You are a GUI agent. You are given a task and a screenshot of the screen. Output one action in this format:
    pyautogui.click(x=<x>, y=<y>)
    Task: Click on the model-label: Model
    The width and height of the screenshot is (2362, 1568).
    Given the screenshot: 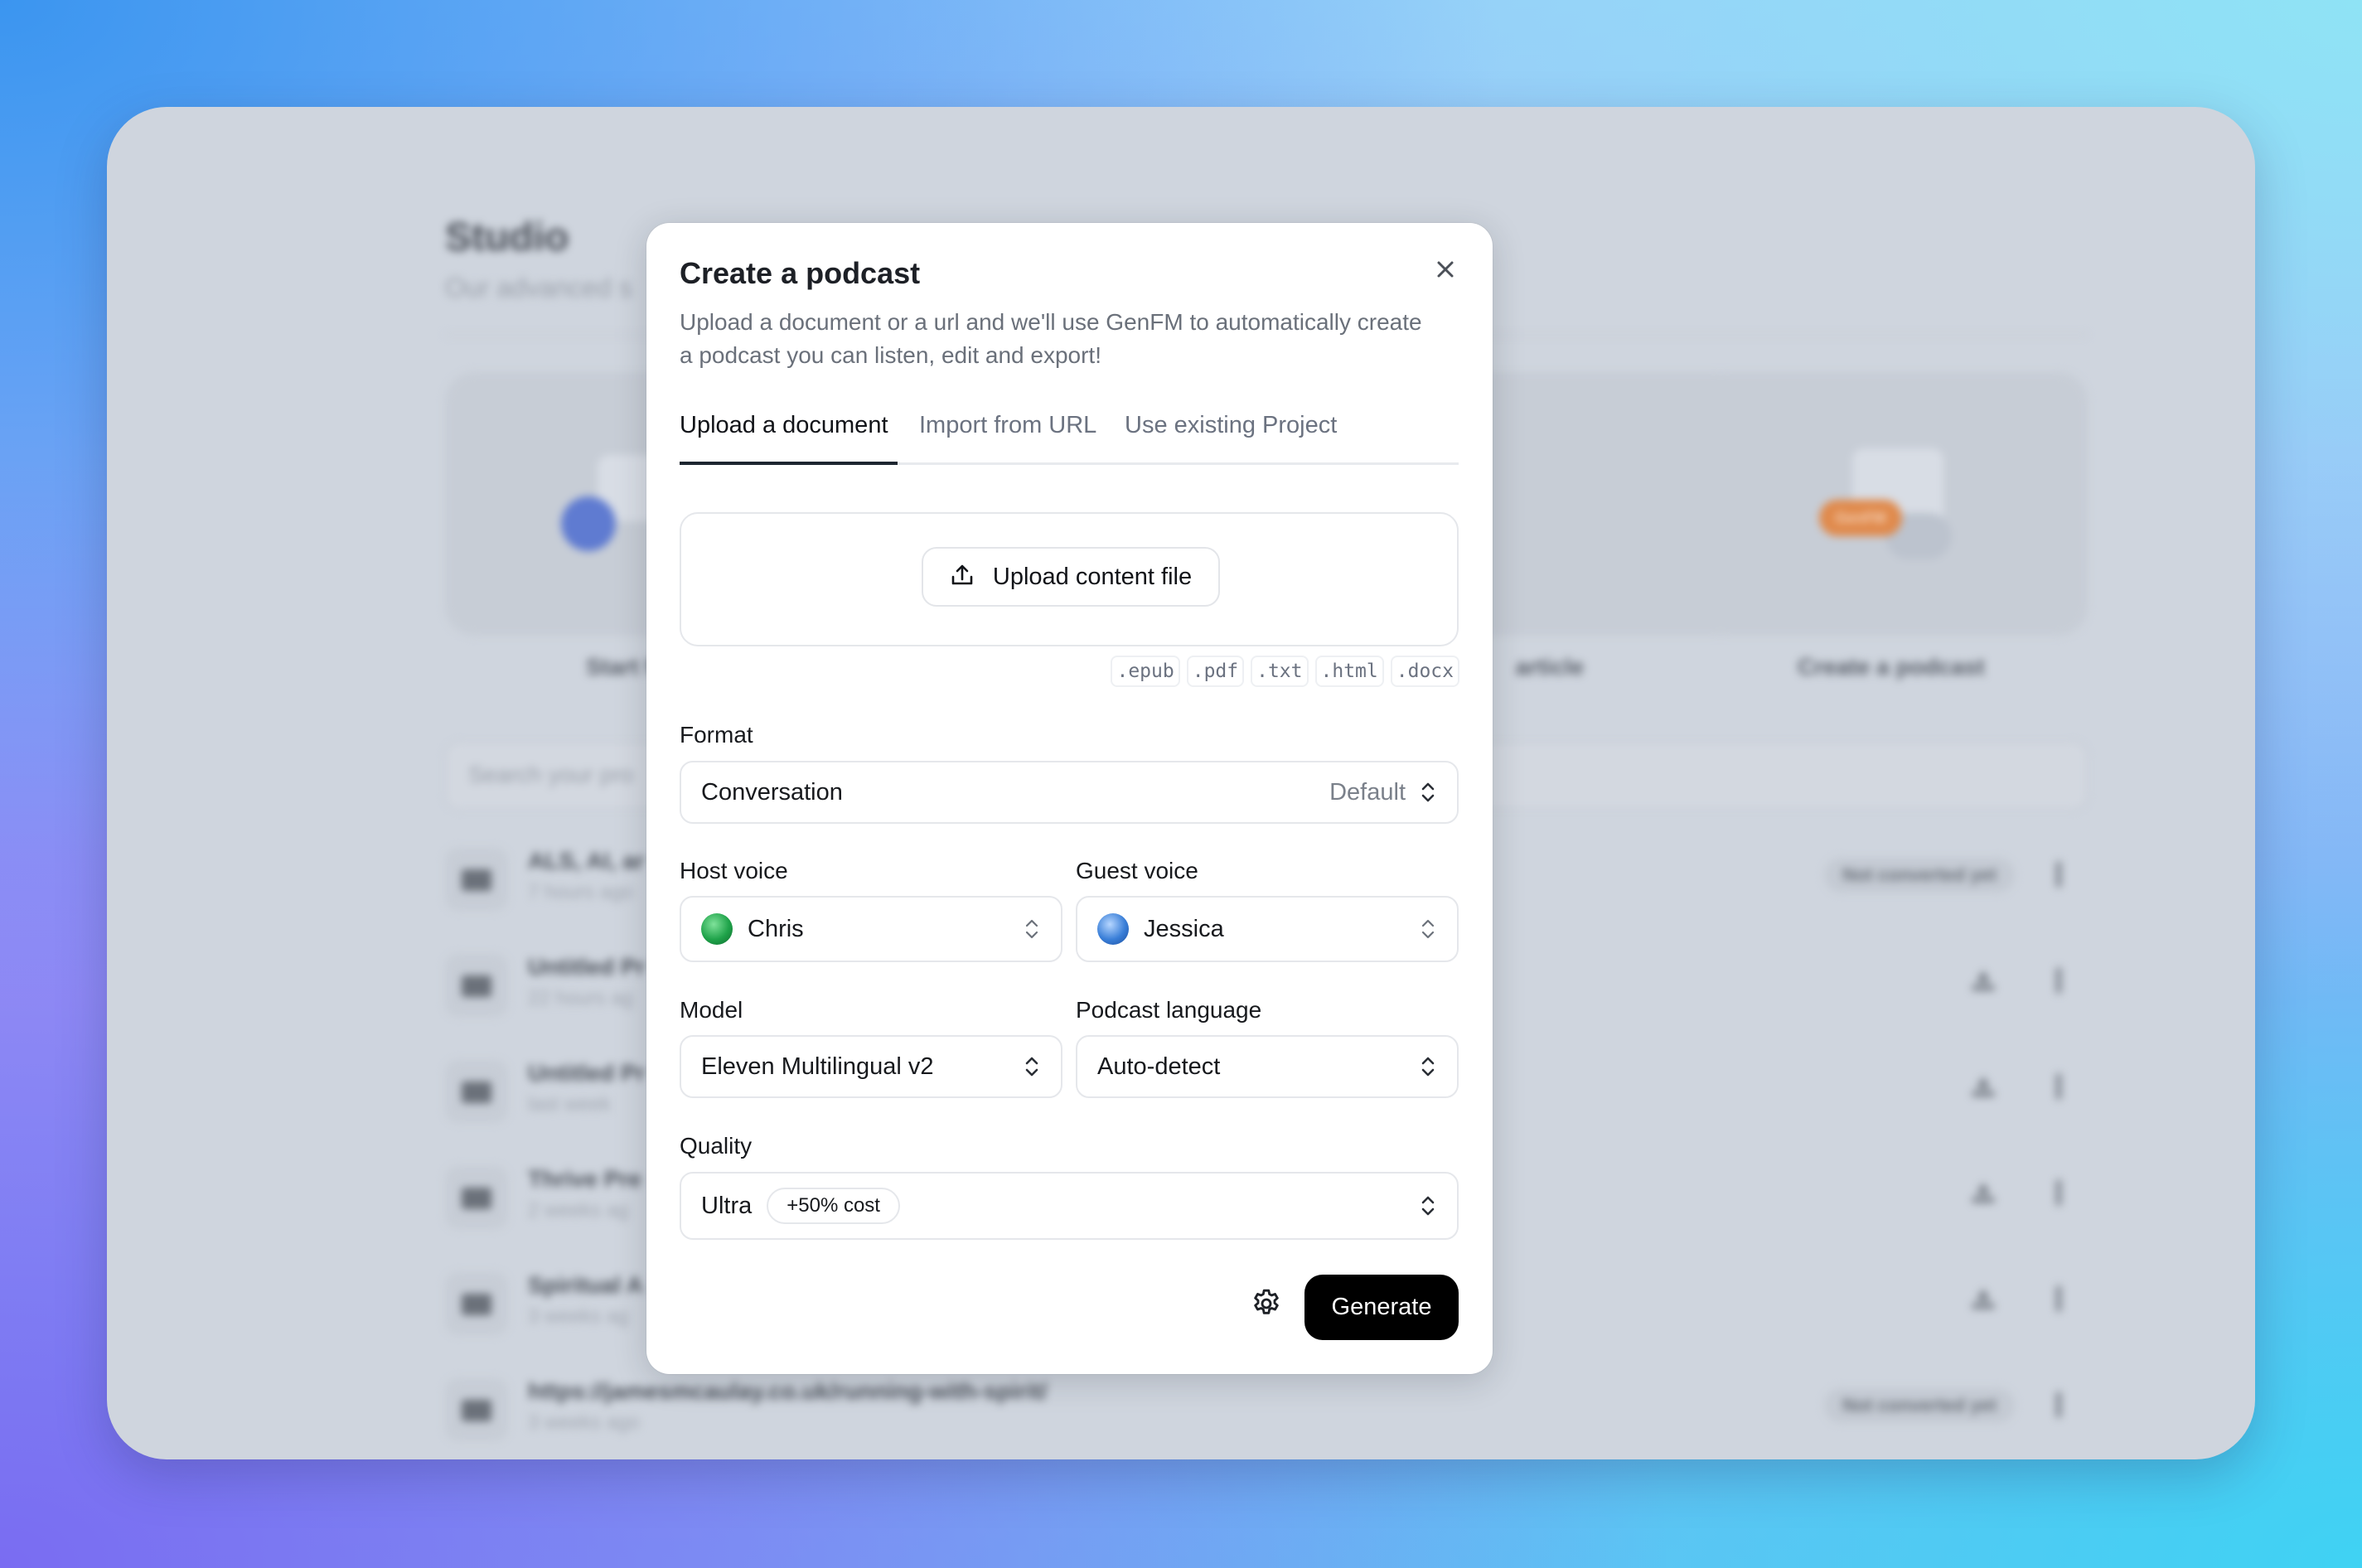 What is the action you would take?
    pyautogui.click(x=711, y=1010)
    